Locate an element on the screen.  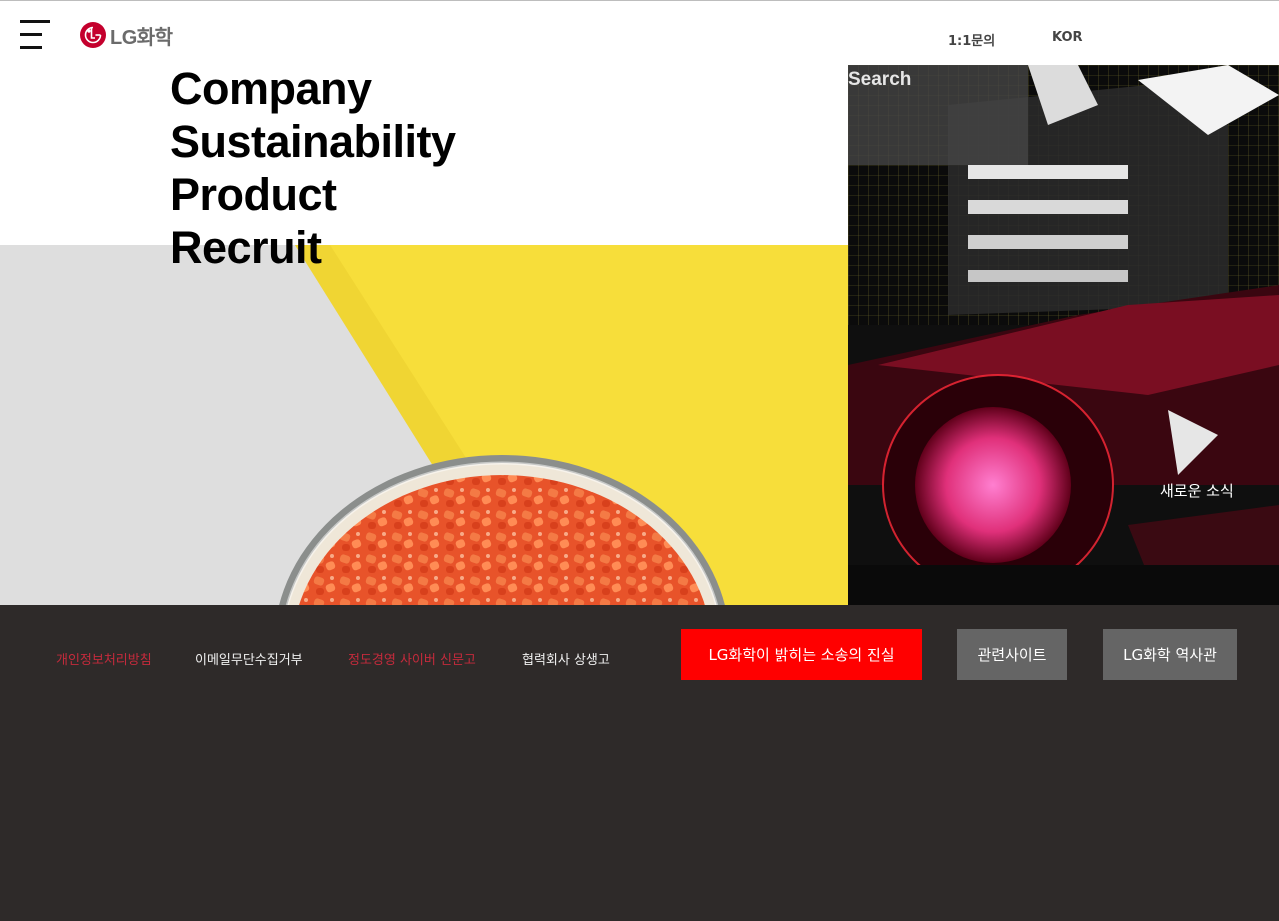
privacy-policy-link: 개인정보처리방침 is located at coordinates (104, 658).